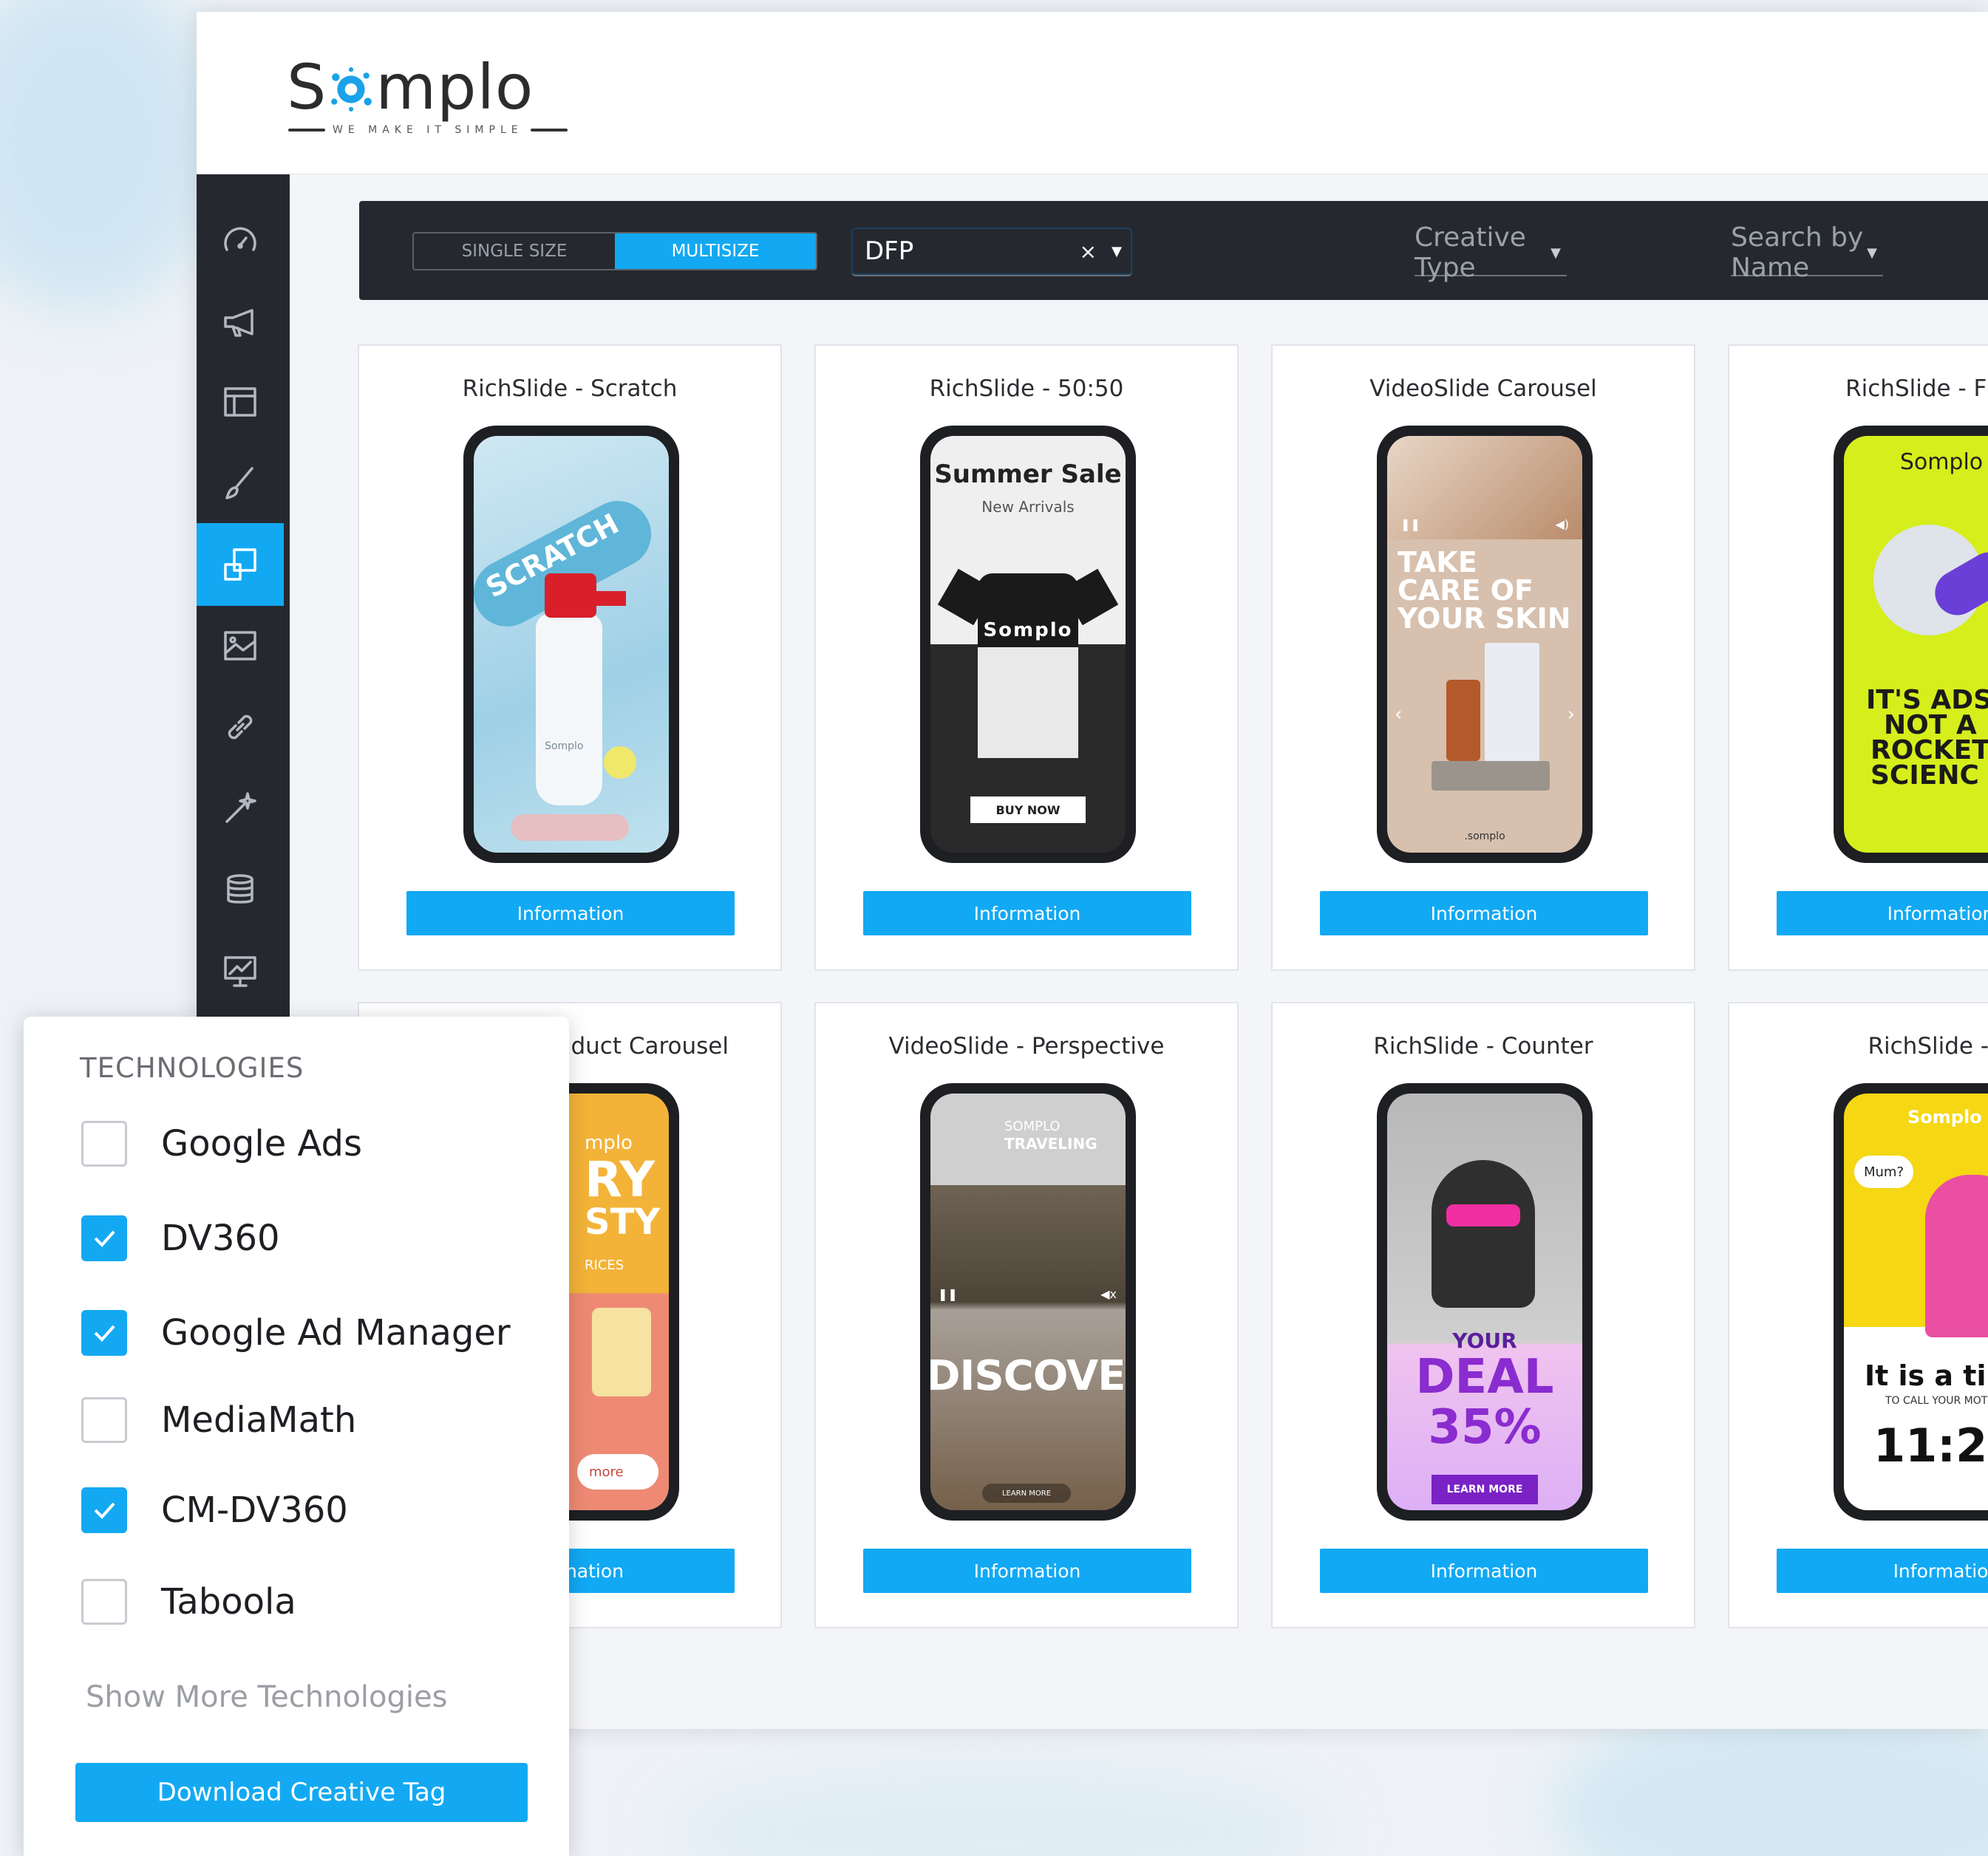  Describe the element at coordinates (1484, 836) in the screenshot. I see `brand-footer: .somplo` at that location.